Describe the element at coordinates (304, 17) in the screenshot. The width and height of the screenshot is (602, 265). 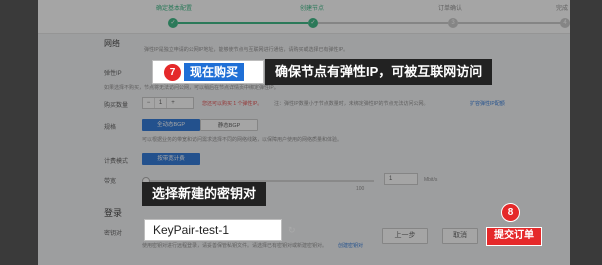
I see `progress-stepper: 确定基本配置 ✓ 创建节点 ✓ 订单确认 3 完成 4` at that location.